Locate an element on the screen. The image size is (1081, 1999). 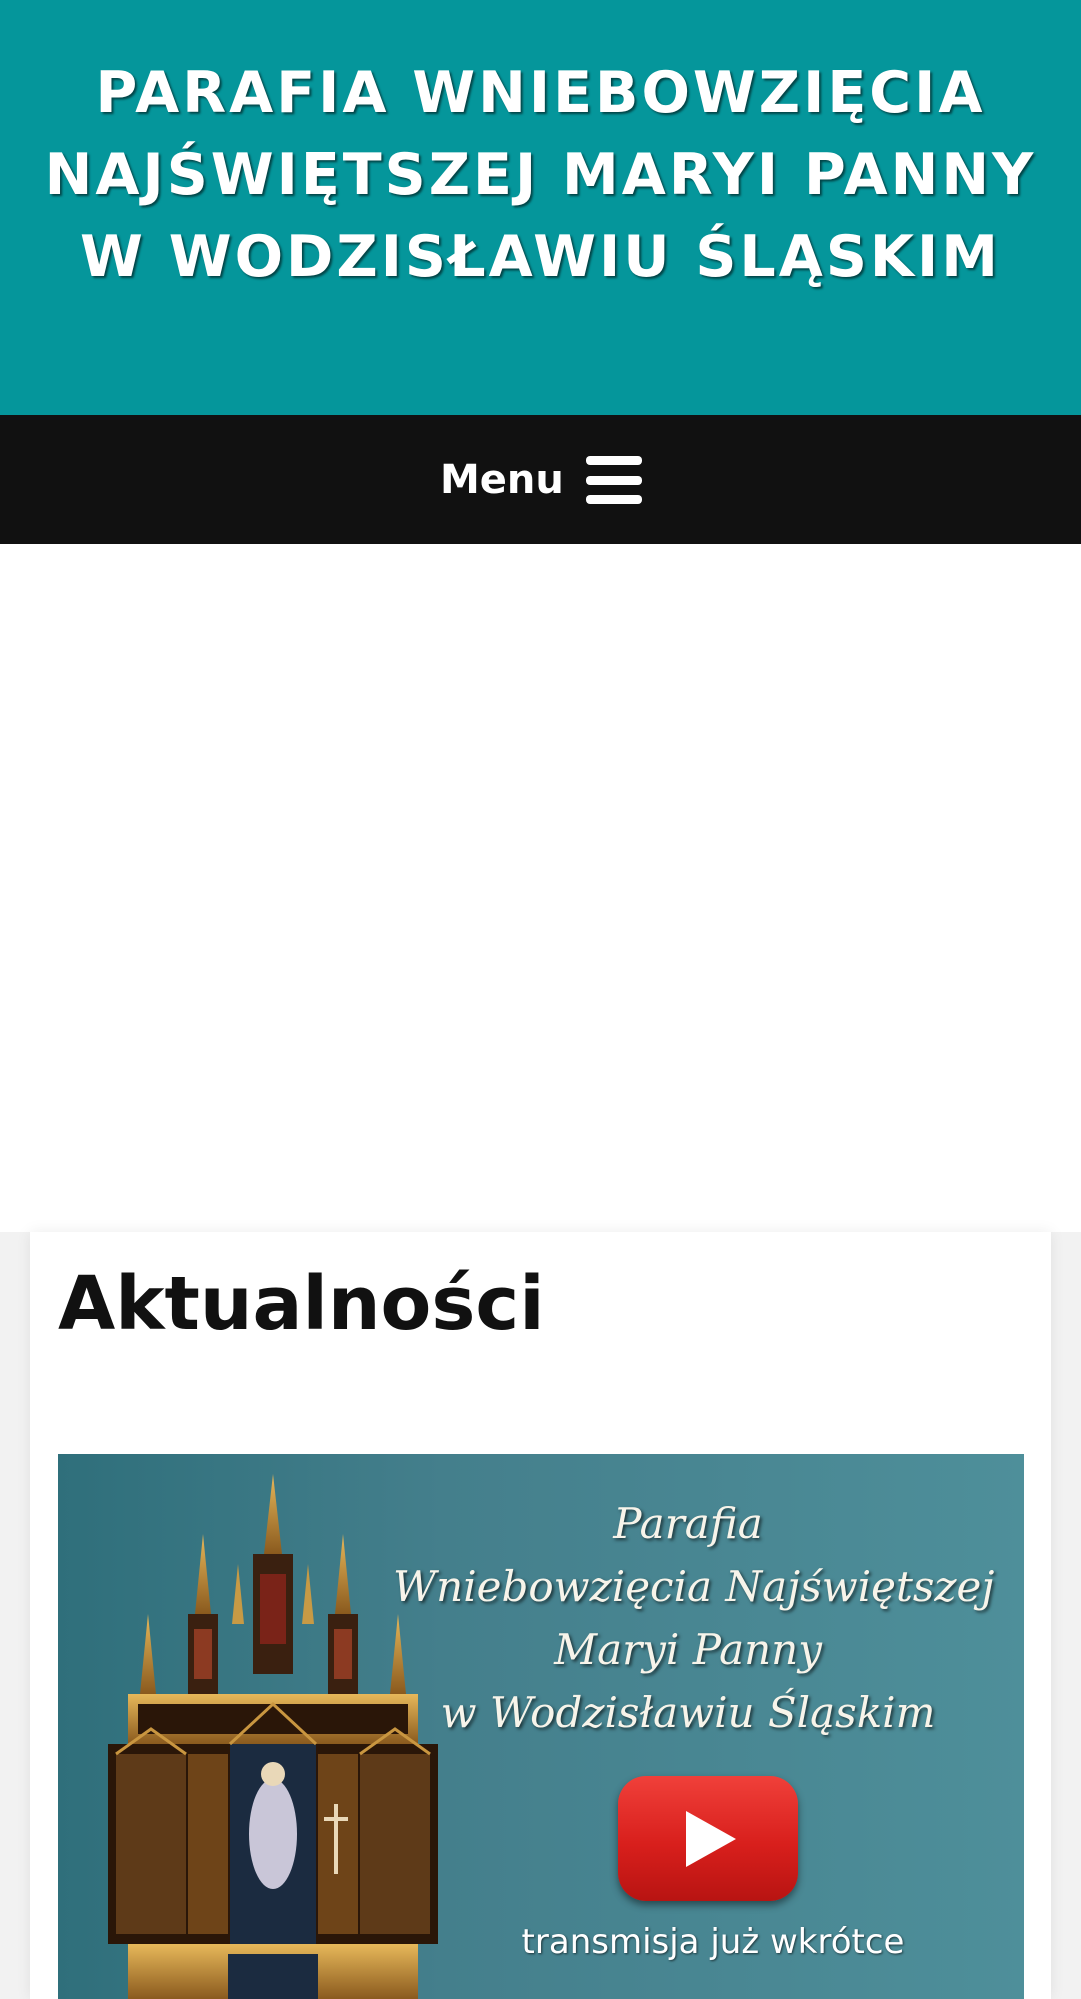
section-title: Aktualności is located at coordinates (301, 1304).